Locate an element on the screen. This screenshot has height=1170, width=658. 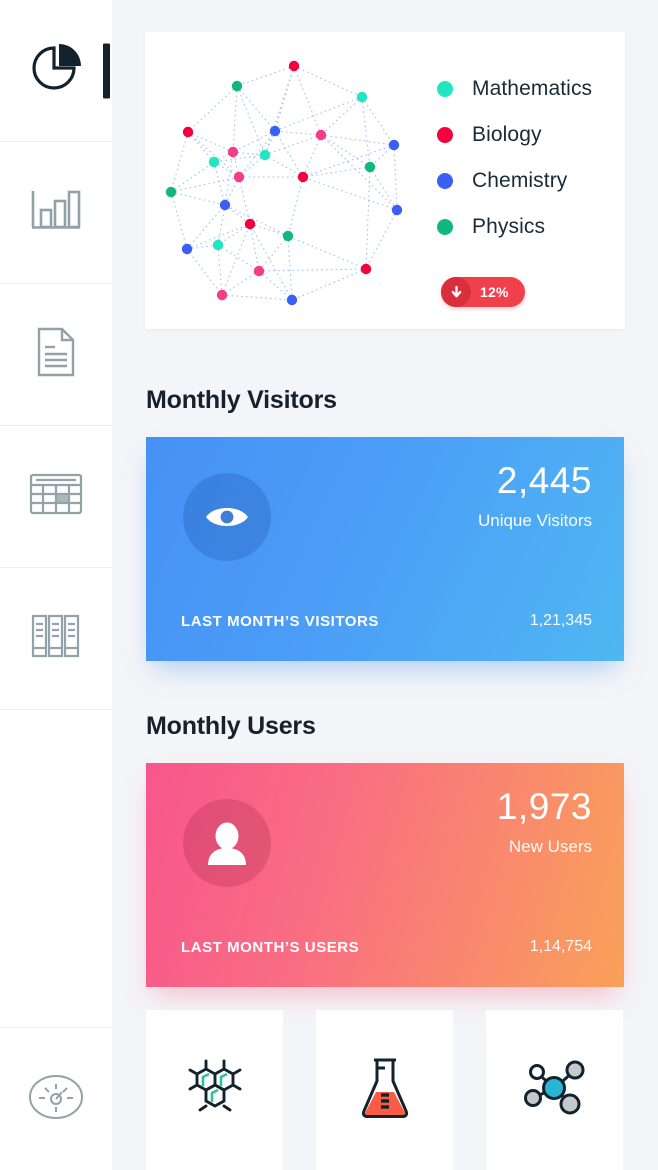
legend-label-physics: Physics is located at coordinates (509, 226).